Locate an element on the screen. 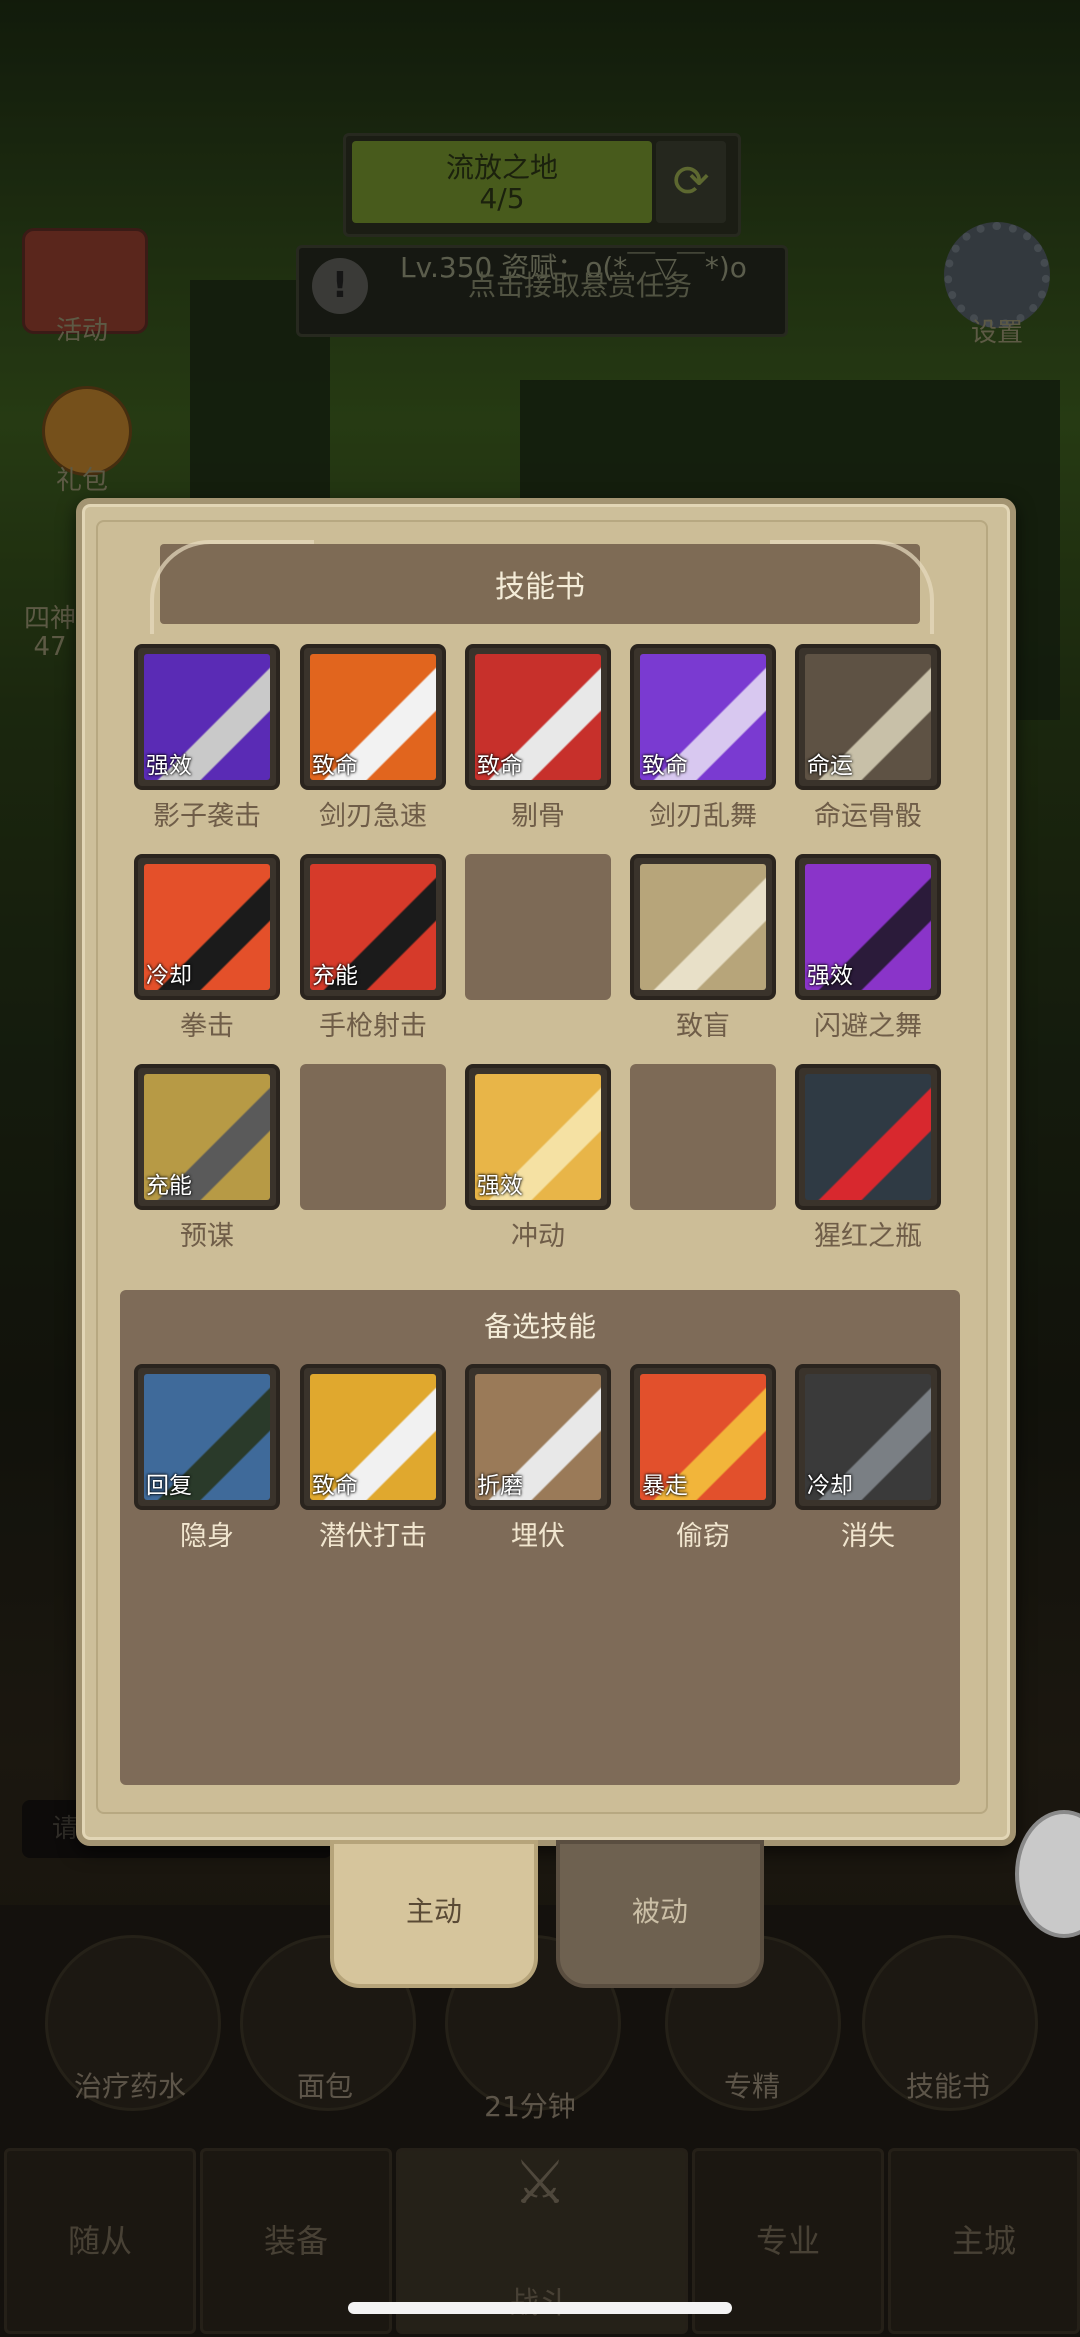 Image resolution: width=1080 pixels, height=2337 pixels. tab-passive-skills: 被动 is located at coordinates (660, 1914).